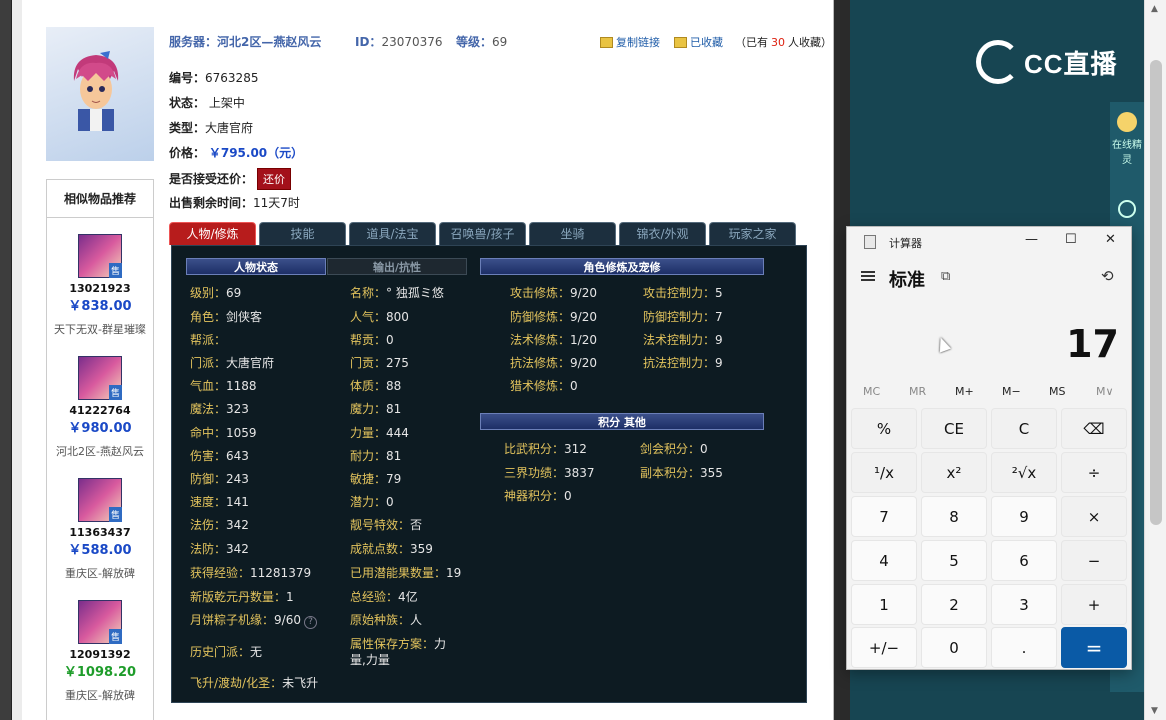 The height and width of the screenshot is (720, 1166). I want to click on haggle-button: 还价, so click(274, 179).